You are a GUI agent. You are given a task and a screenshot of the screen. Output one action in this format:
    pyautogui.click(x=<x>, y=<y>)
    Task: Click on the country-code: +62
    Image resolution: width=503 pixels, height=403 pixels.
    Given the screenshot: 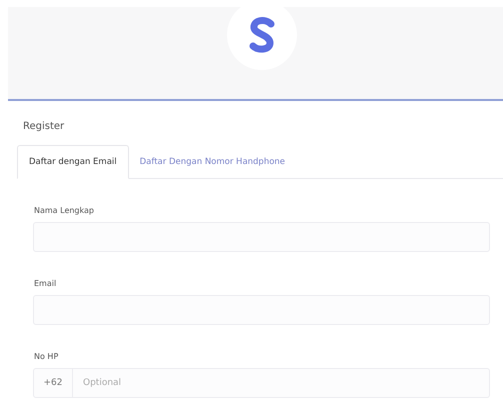 What is the action you would take?
    pyautogui.click(x=53, y=383)
    